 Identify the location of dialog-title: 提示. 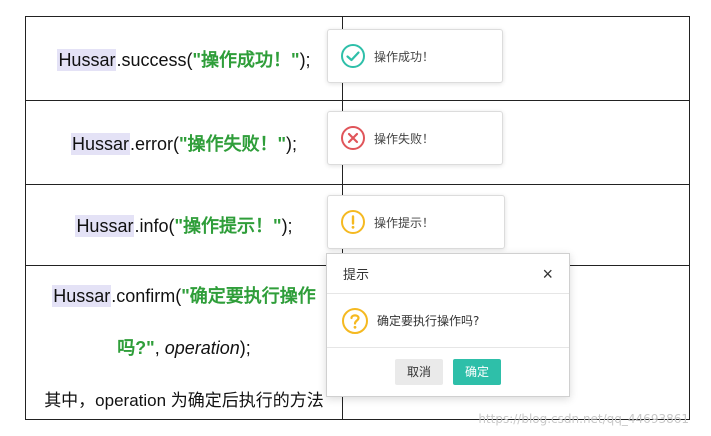
(356, 275).